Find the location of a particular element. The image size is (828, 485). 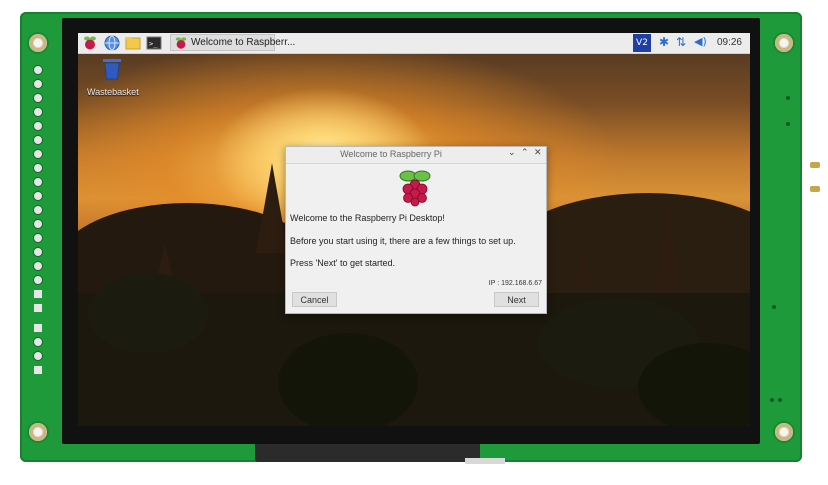

minimize-icon: ⌄ is located at coordinates (512, 153).